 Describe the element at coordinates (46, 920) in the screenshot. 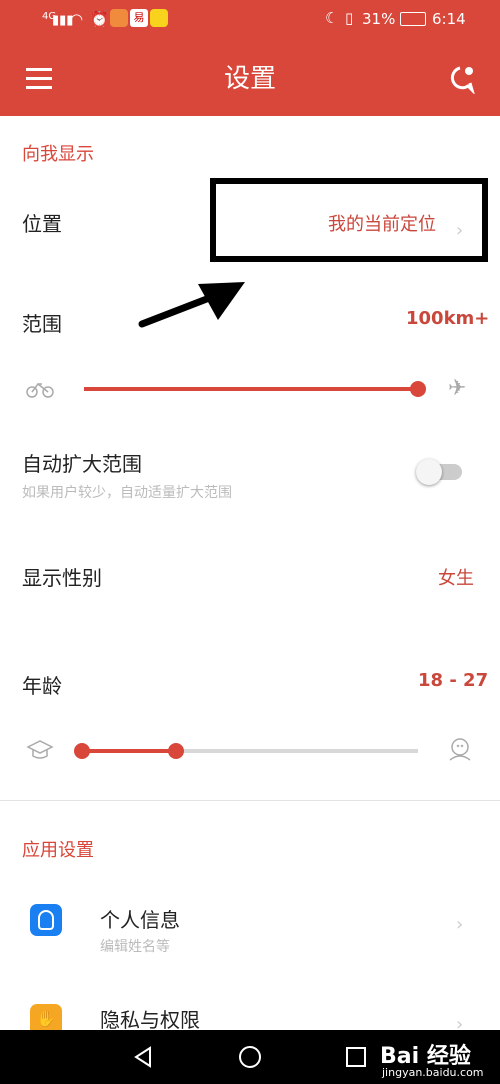

I see `profile-icon` at that location.